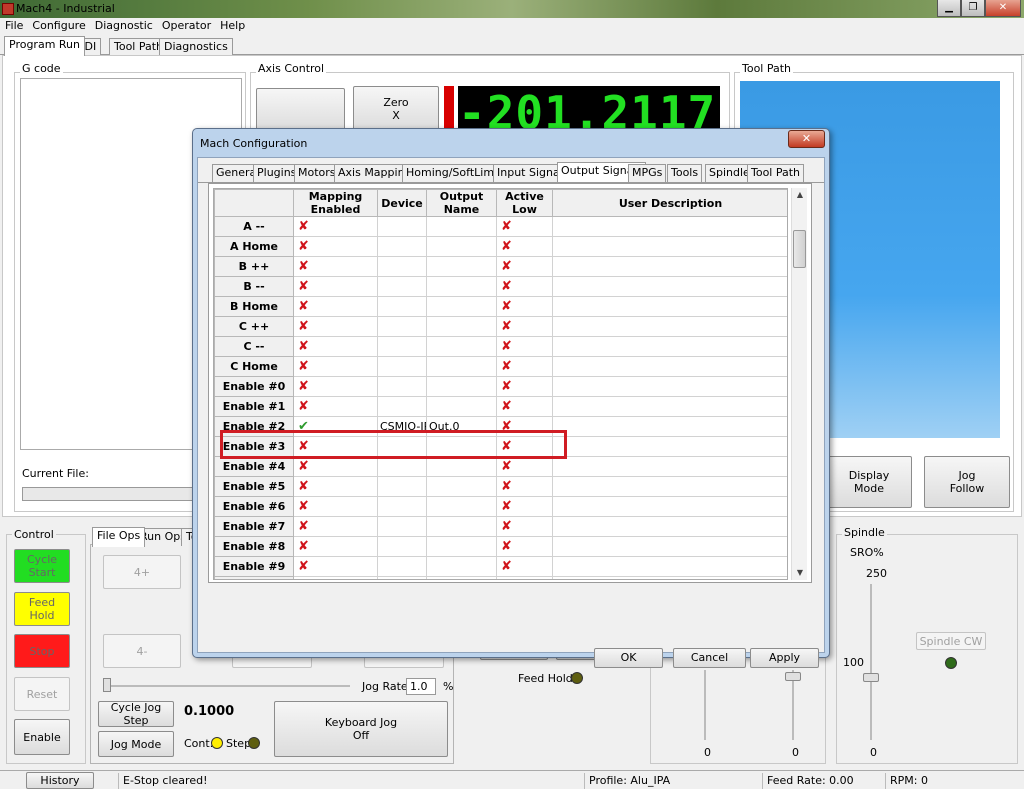 This screenshot has height=789, width=1024. What do you see at coordinates (709, 658) in the screenshot?
I see `cancel-button: Cancel` at bounding box center [709, 658].